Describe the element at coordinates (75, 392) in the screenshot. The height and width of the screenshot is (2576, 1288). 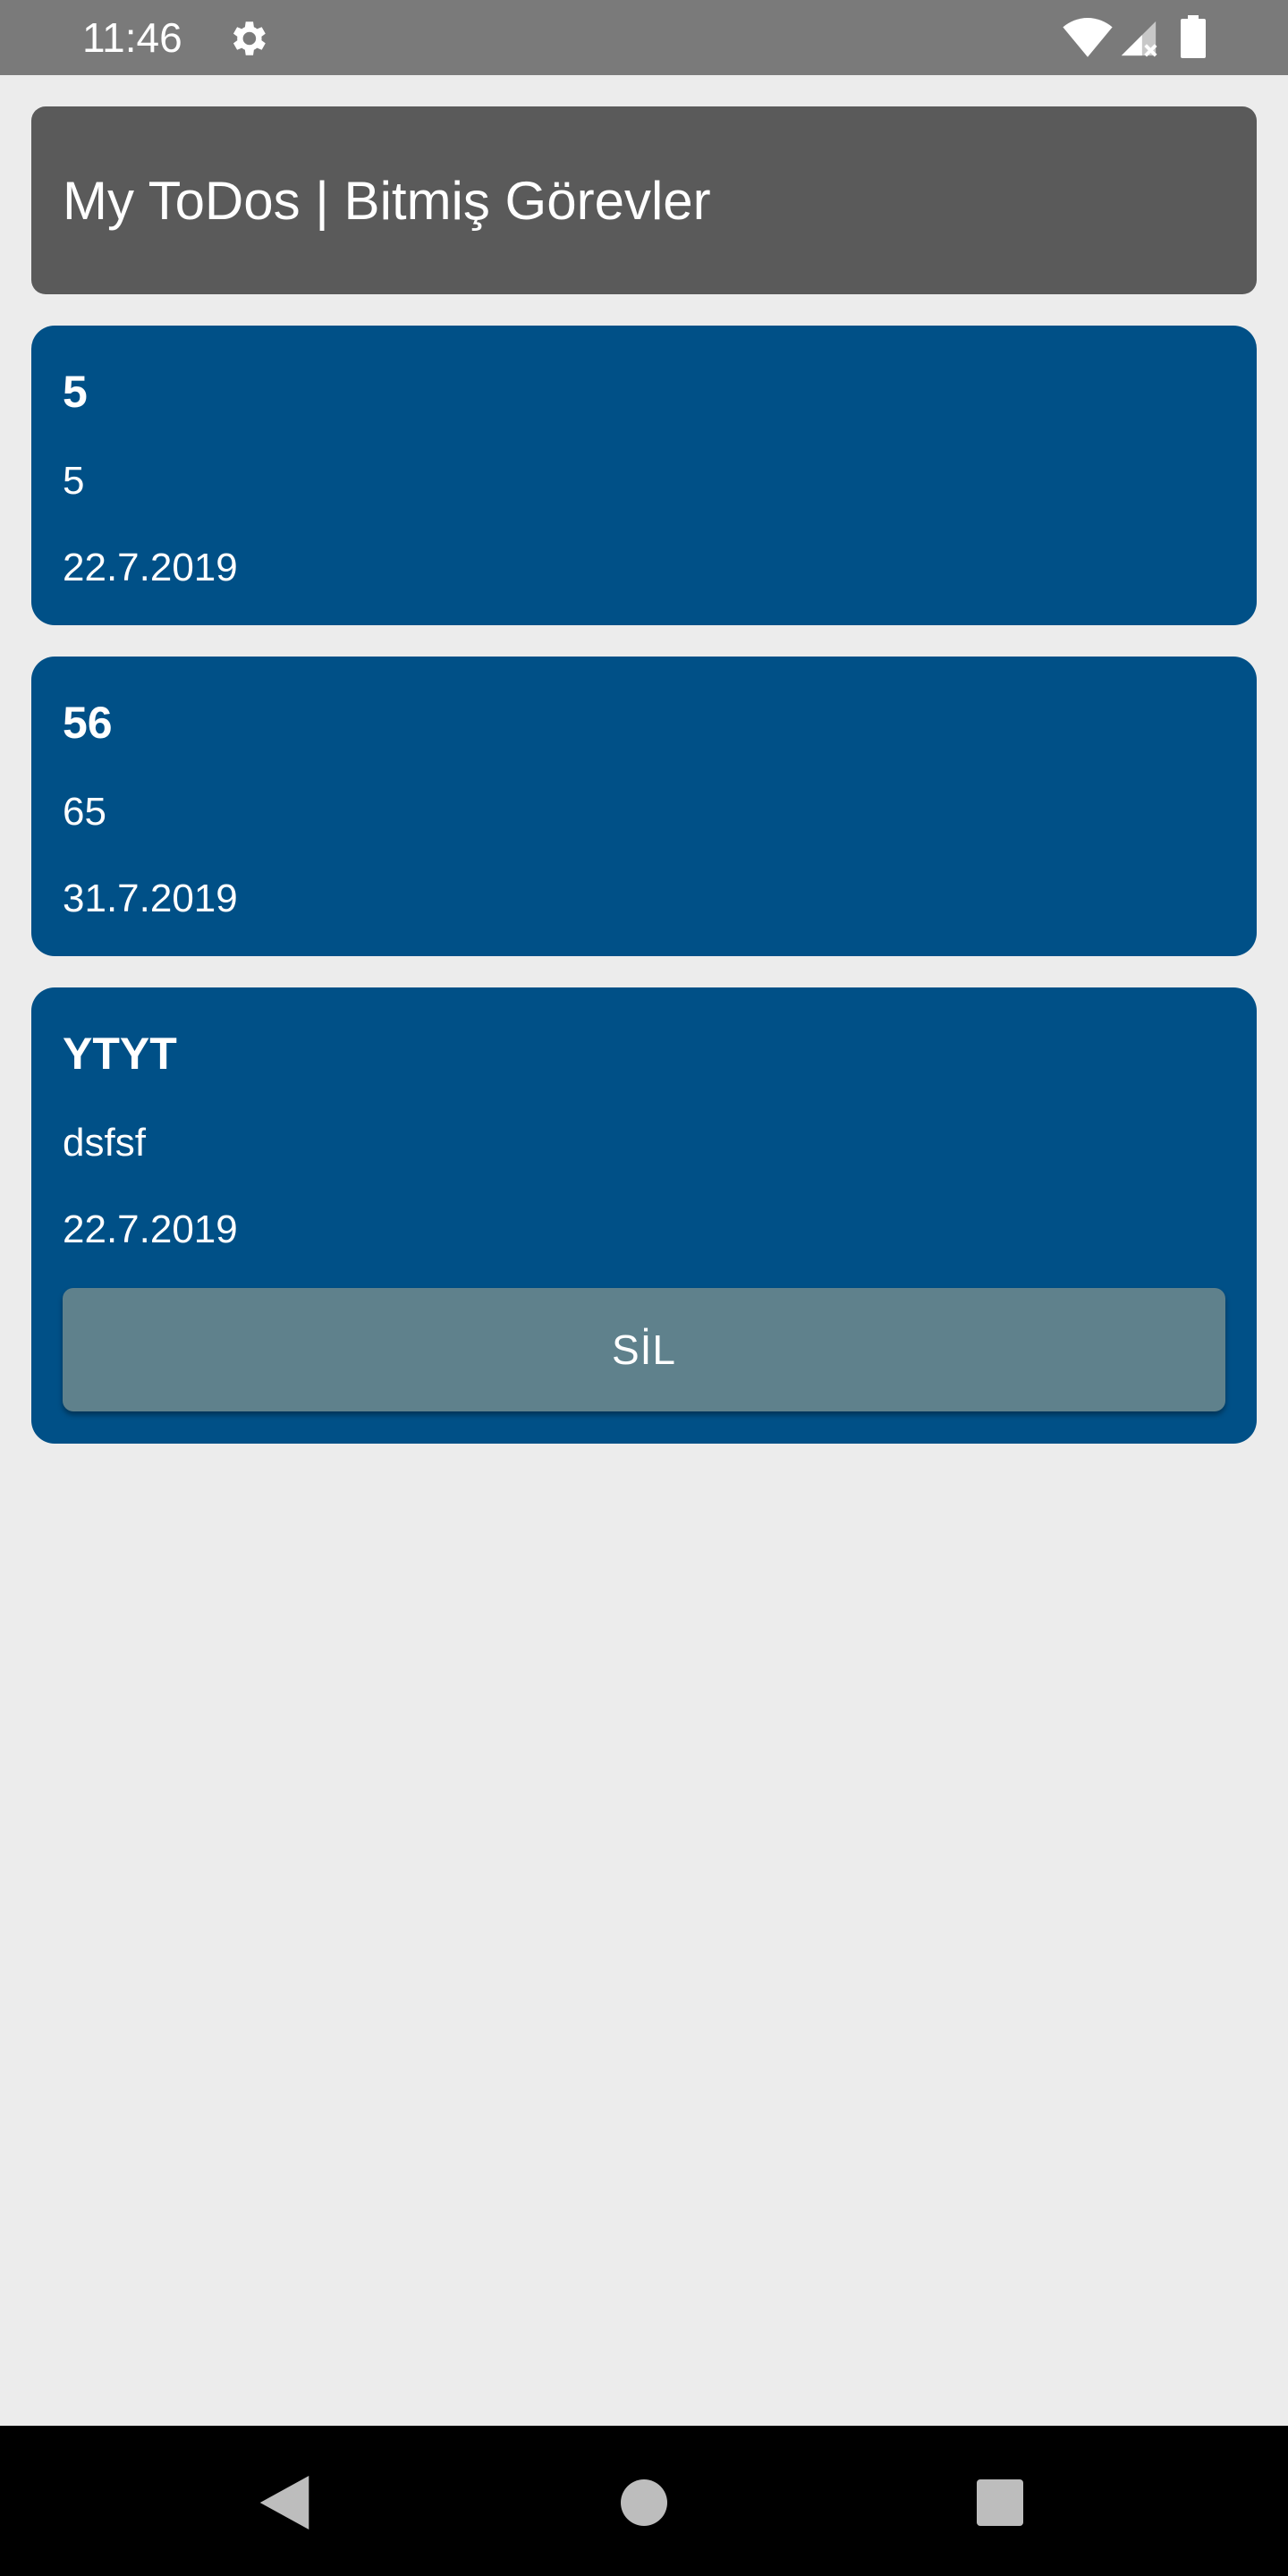
I see `todo-title: 5` at that location.